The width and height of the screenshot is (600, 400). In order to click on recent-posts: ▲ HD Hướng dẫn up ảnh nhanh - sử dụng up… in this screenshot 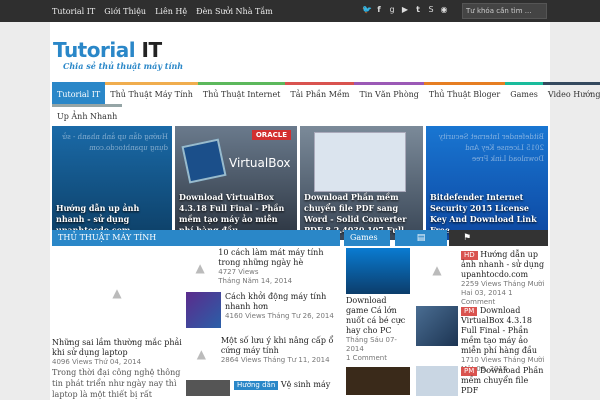, I will do `click(482, 323)`.